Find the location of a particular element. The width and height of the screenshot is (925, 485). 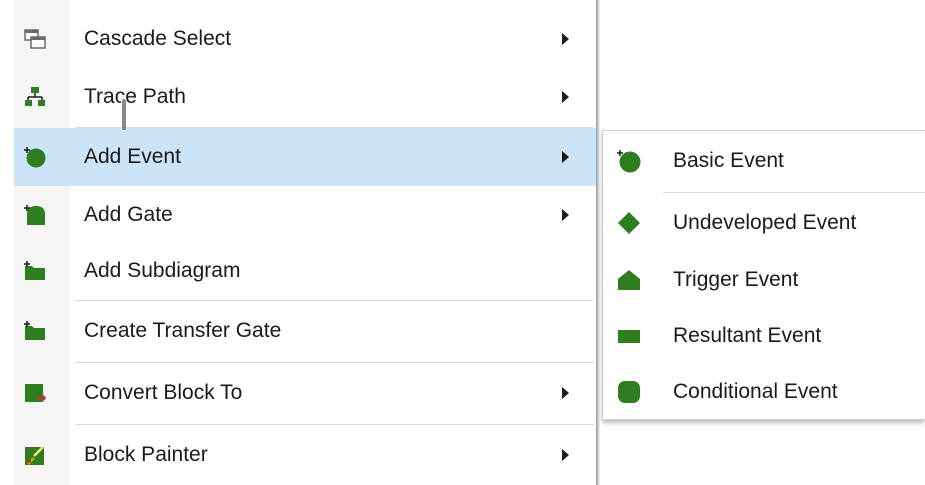

submenu-item-undeveloped-event: Undeveloped Event is located at coordinates (764, 223).